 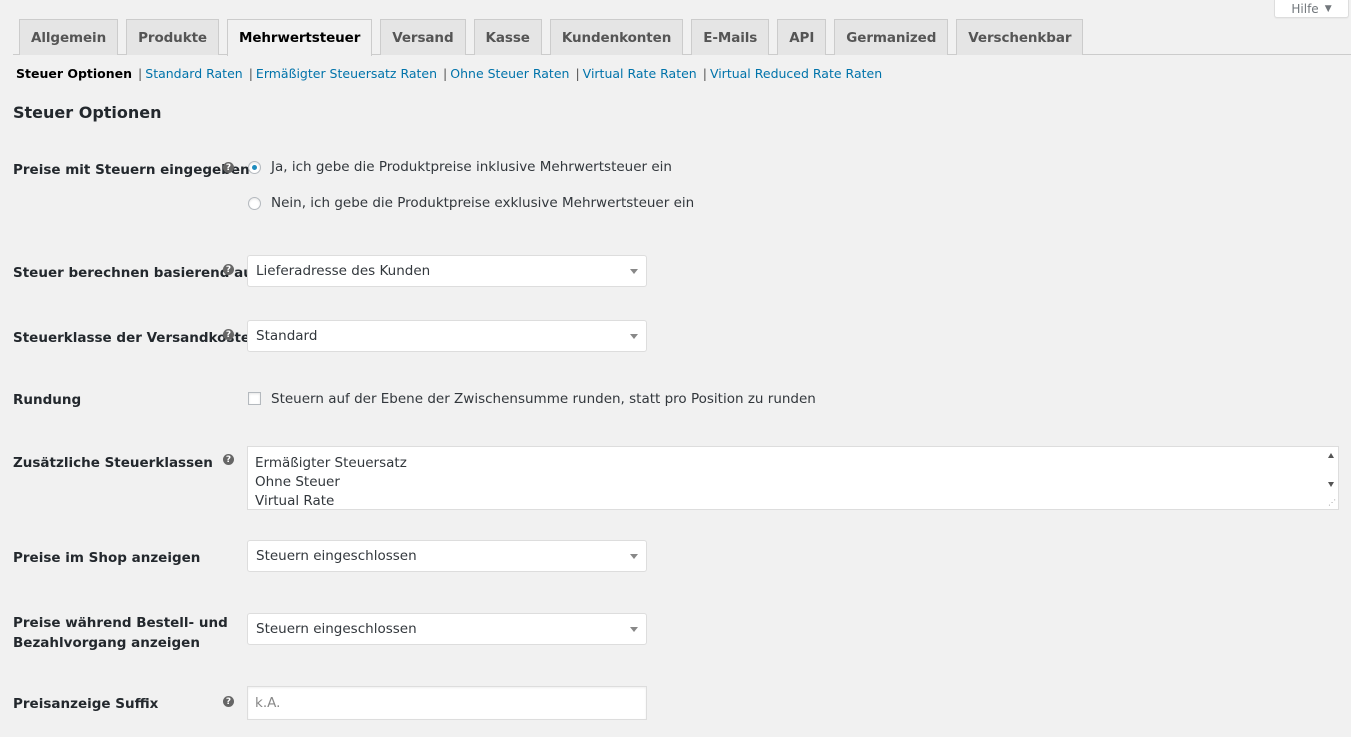 What do you see at coordinates (107, 558) in the screenshot?
I see `display-prices-shop-label: Preise im Shop anzeigen` at bounding box center [107, 558].